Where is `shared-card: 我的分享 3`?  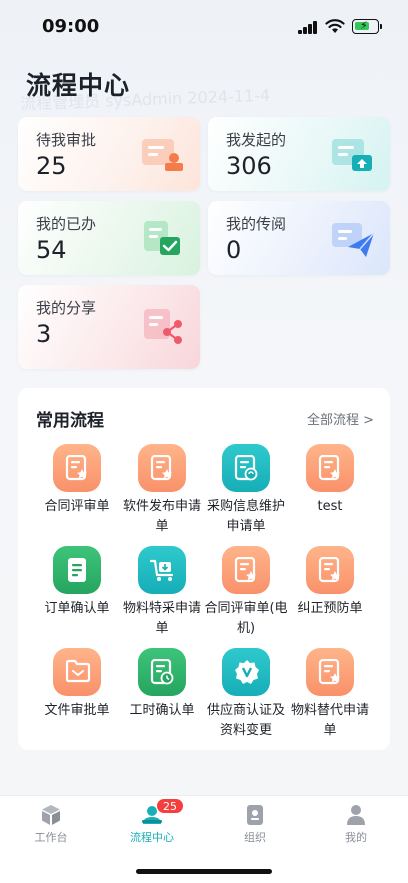
shared-card: 我的分享 3 is located at coordinates (109, 327).